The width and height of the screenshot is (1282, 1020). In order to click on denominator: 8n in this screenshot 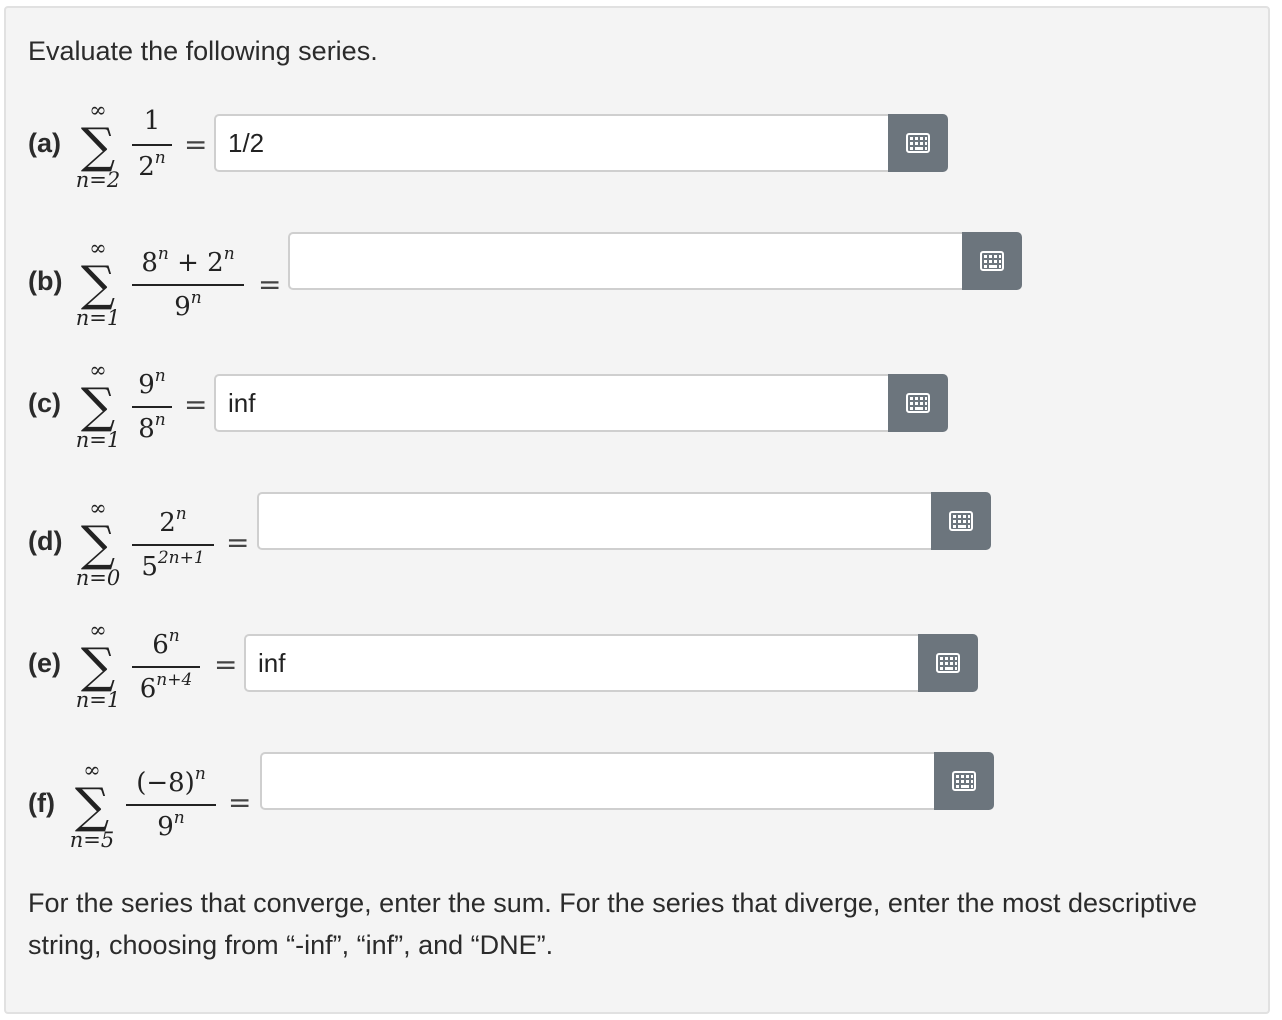, I will do `click(152, 427)`.